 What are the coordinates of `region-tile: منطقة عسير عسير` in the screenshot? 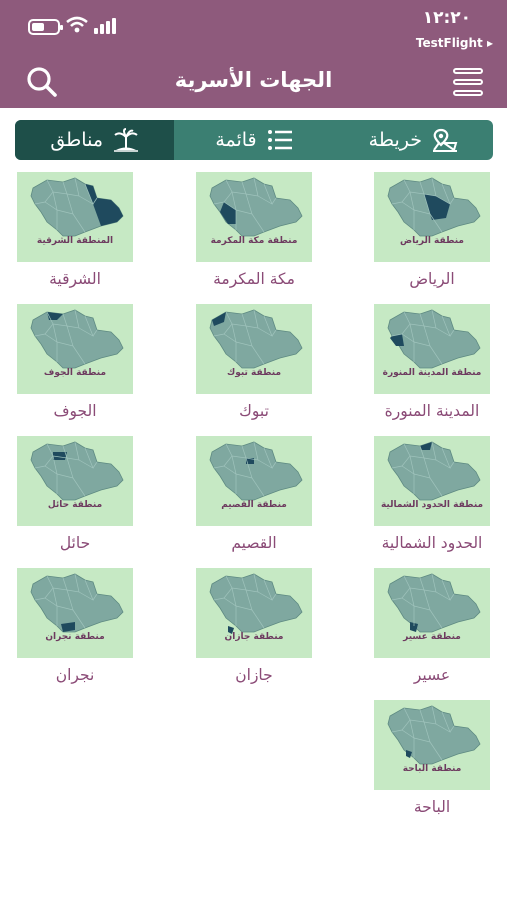 It's located at (433, 626).